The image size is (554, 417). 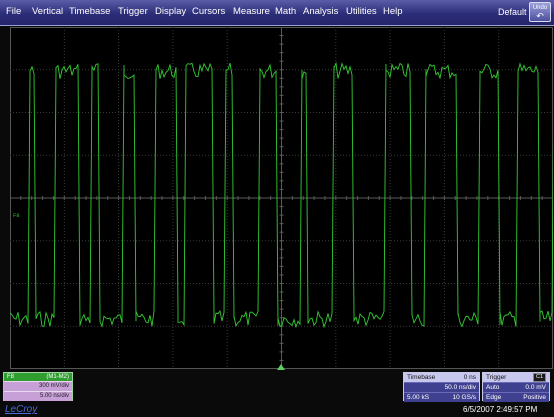 I want to click on lecroy-logo: LeCroy, so click(x=21, y=409).